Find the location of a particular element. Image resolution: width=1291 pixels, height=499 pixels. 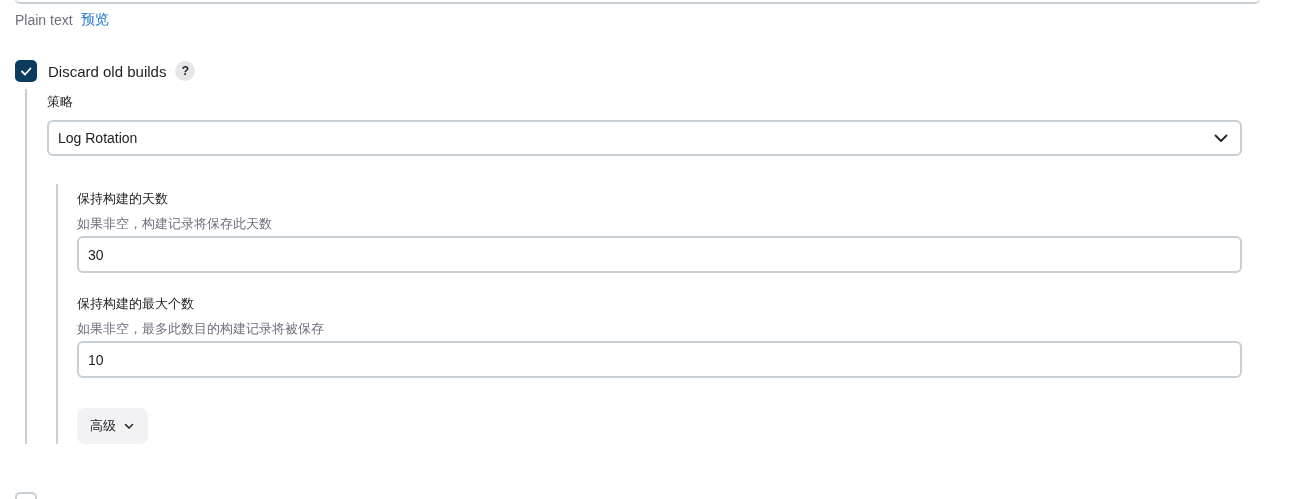

advanced-button: 高级 is located at coordinates (112, 426).